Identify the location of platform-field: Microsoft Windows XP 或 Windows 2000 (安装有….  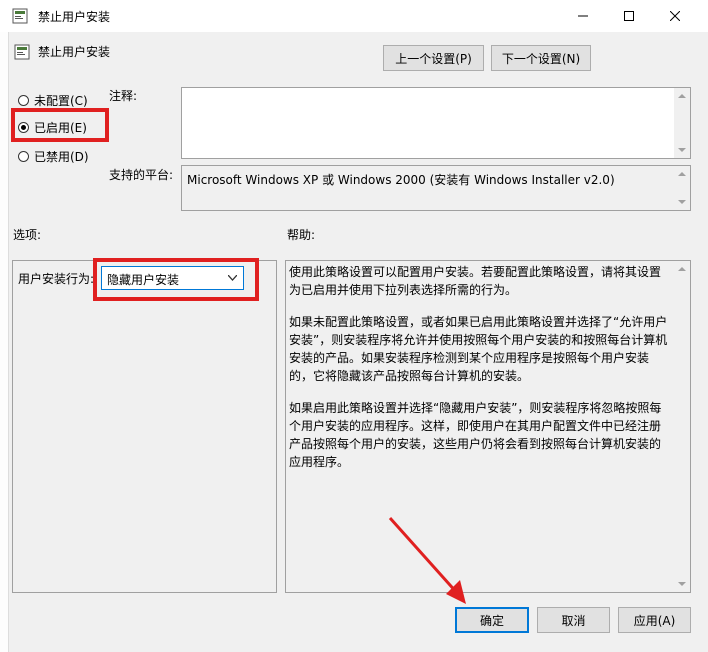
(436, 188).